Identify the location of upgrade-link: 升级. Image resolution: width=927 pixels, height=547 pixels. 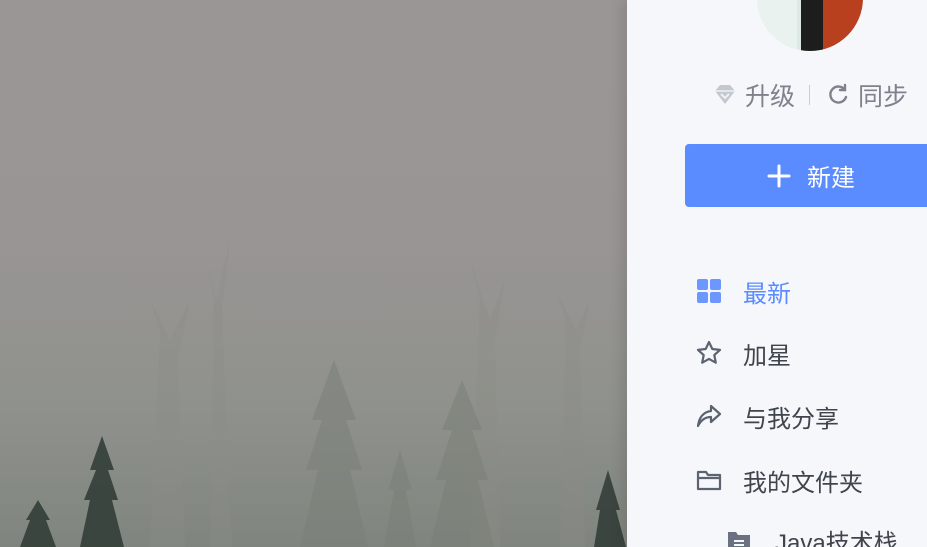
(753, 95).